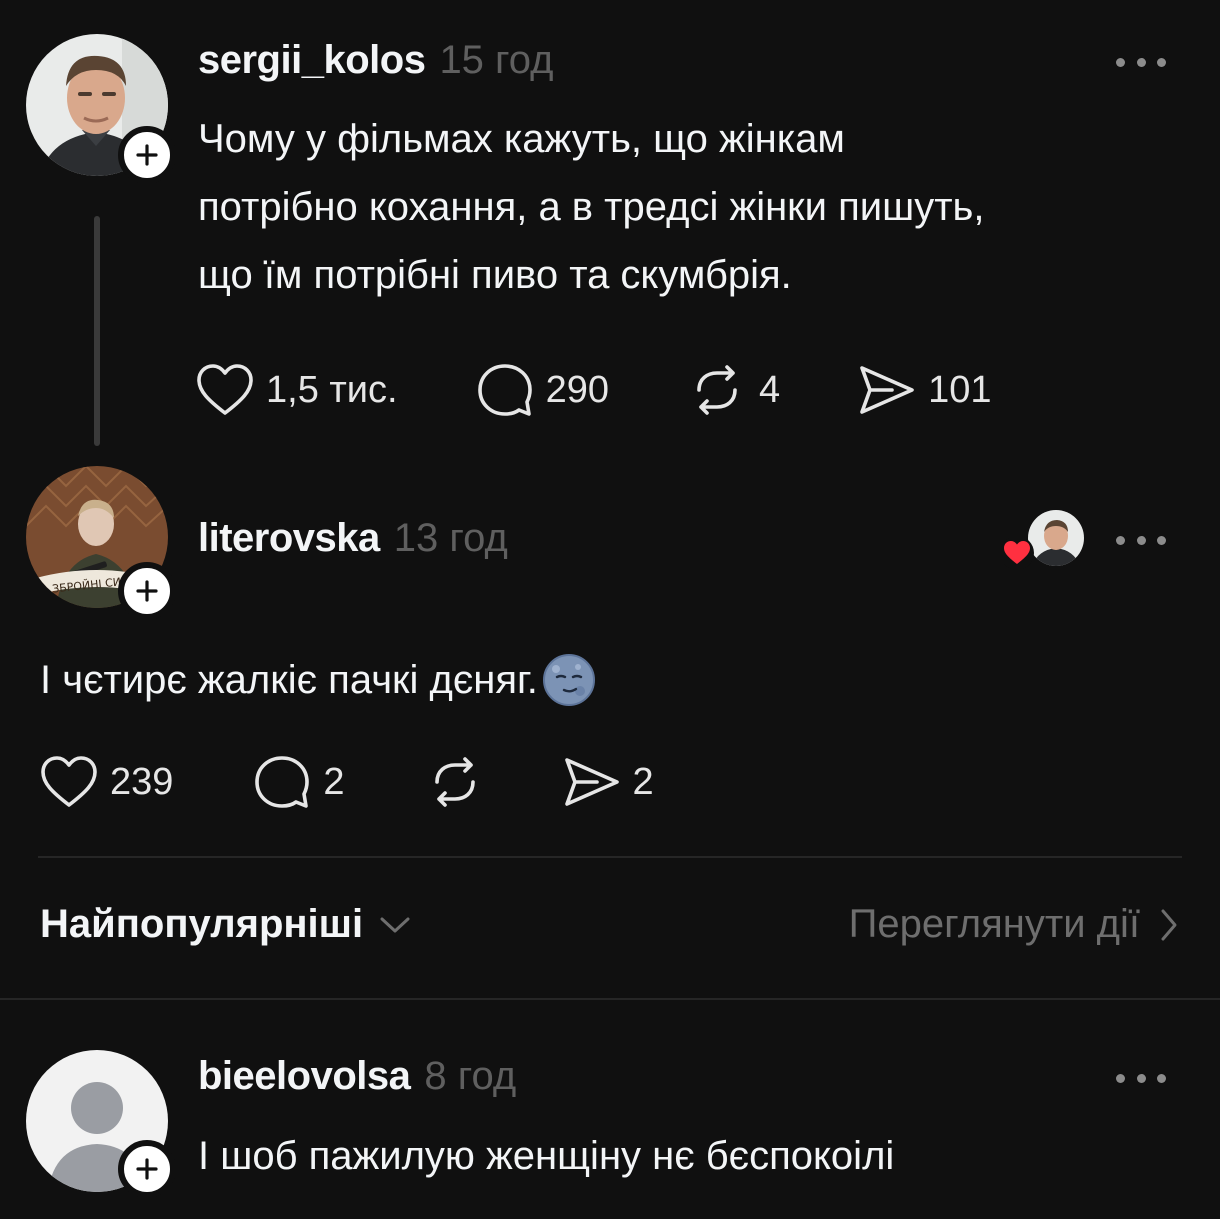 Image resolution: width=1220 pixels, height=1219 pixels. What do you see at coordinates (142, 781) in the screenshot?
I see `like-count: 239` at bounding box center [142, 781].